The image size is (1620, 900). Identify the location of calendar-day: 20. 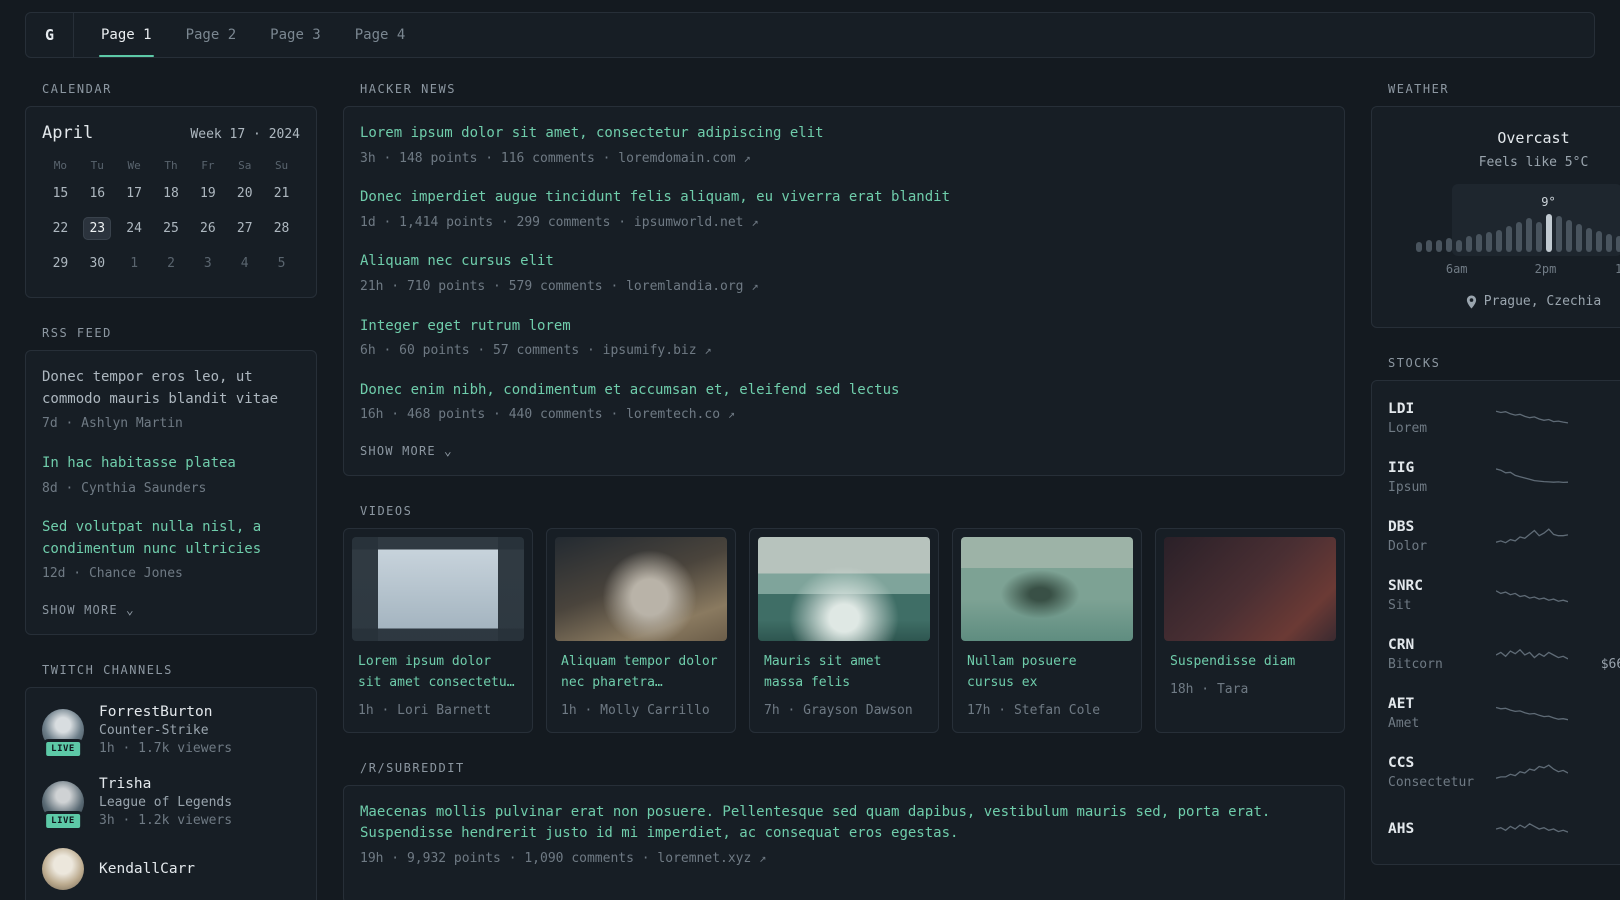
(244, 193).